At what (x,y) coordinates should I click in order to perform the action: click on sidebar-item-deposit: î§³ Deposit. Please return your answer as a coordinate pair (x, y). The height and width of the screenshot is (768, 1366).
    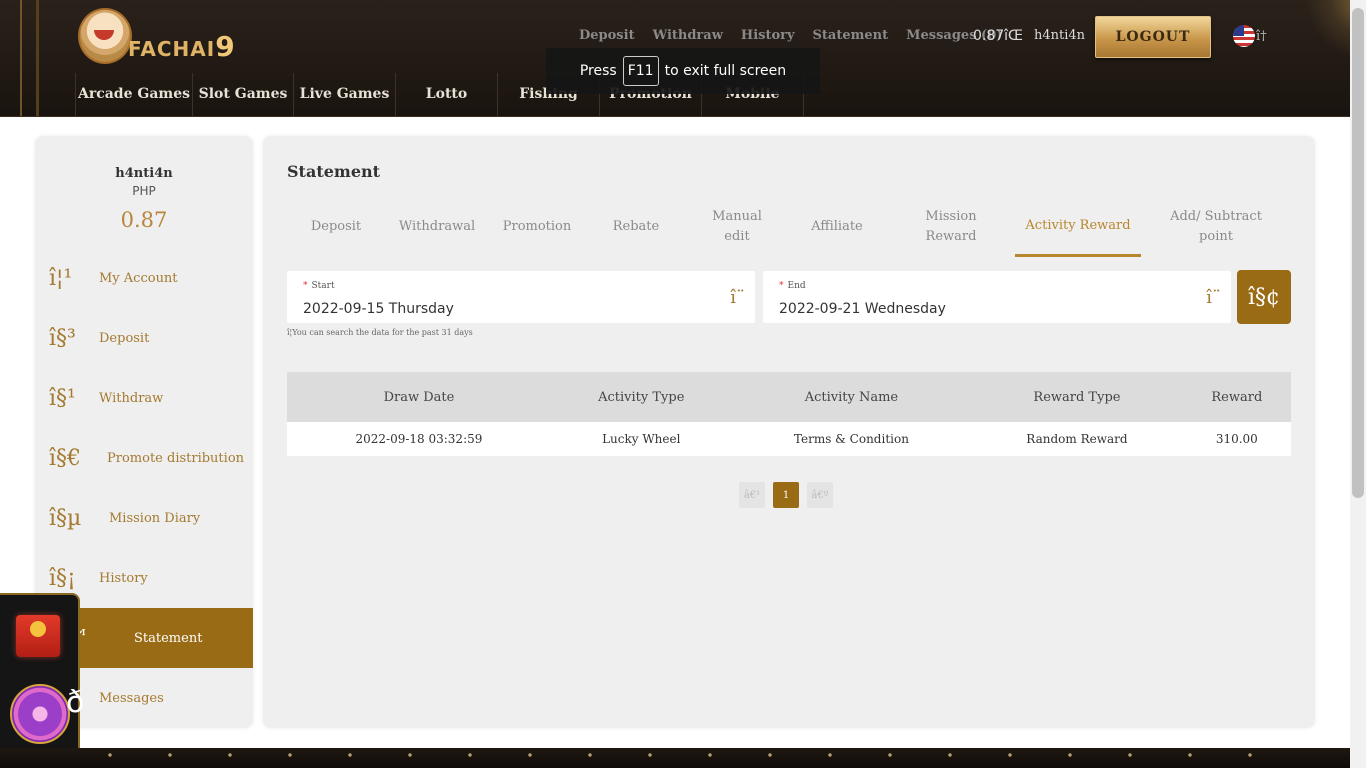
    Looking at the image, I should click on (144, 338).